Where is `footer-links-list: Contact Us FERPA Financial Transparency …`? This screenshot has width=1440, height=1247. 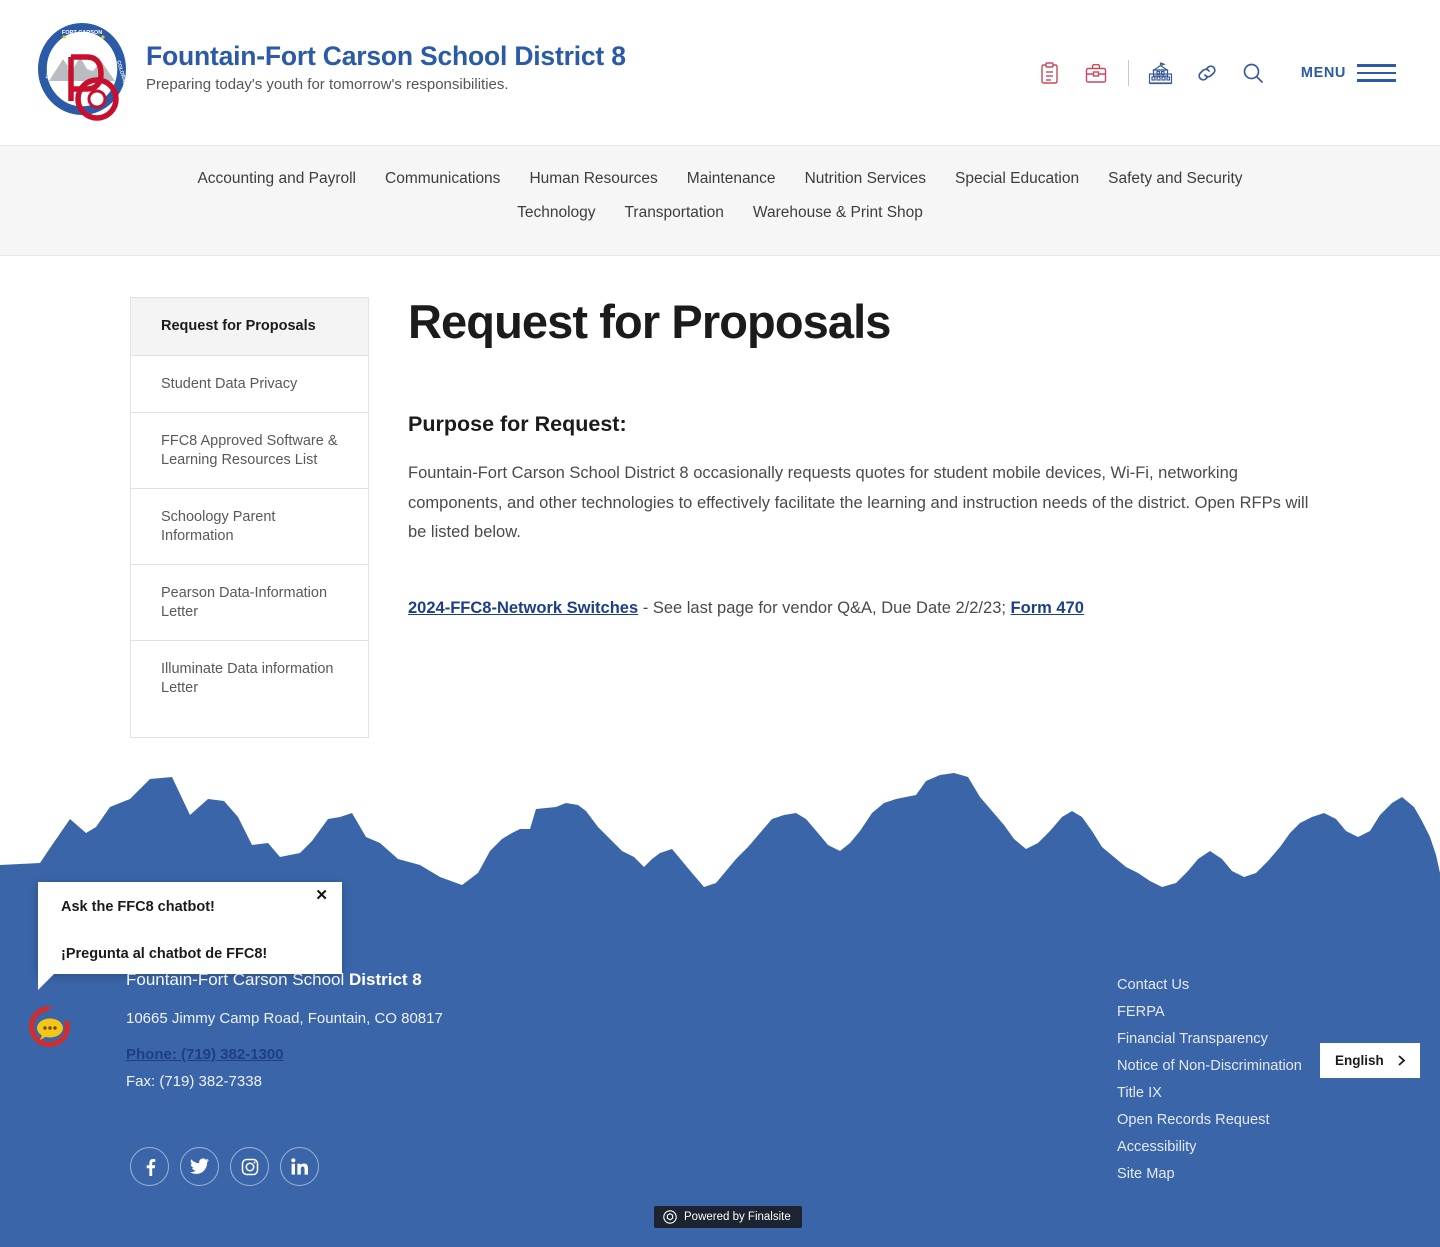 footer-links-list: Contact Us FERPA Financial Transparency … is located at coordinates (1209, 1080).